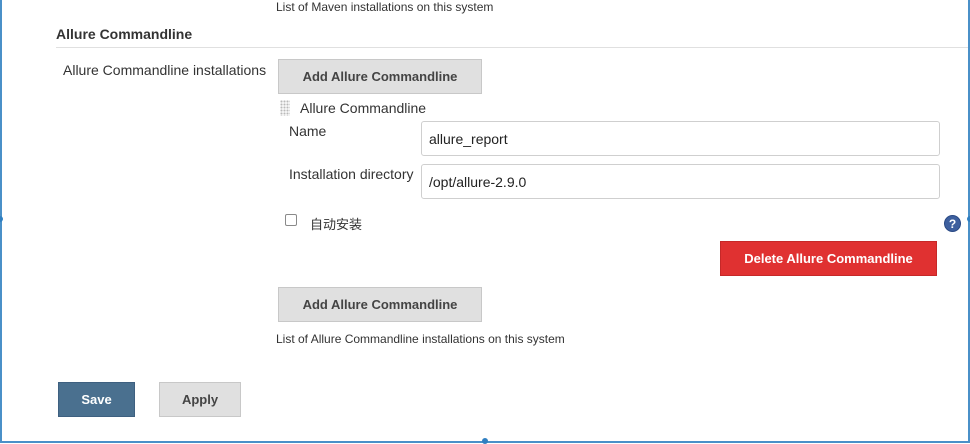 This screenshot has height=444, width=970. I want to click on name-field, so click(680, 138).